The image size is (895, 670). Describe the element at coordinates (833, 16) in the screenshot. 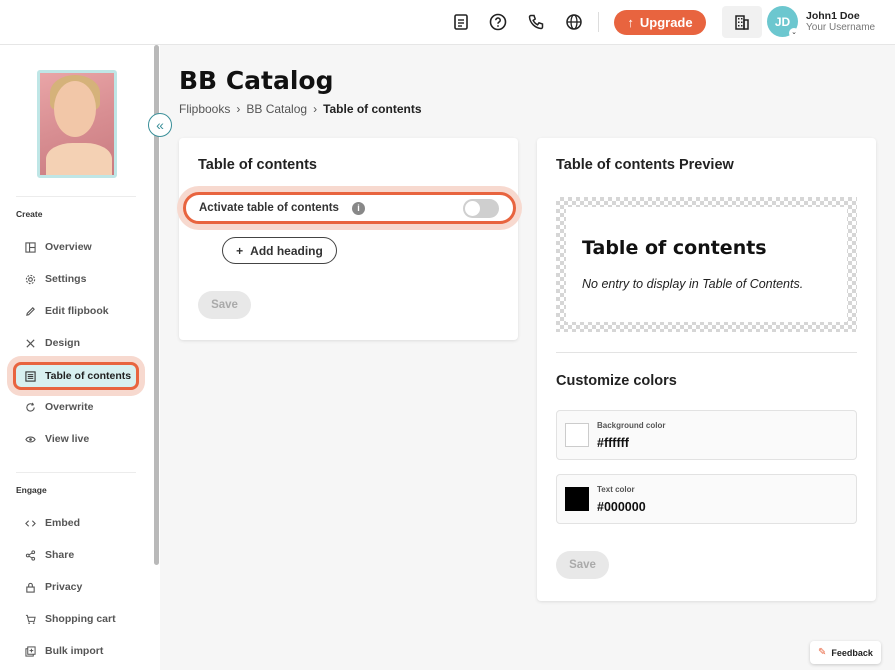

I see `user-name: John1 Doe` at that location.